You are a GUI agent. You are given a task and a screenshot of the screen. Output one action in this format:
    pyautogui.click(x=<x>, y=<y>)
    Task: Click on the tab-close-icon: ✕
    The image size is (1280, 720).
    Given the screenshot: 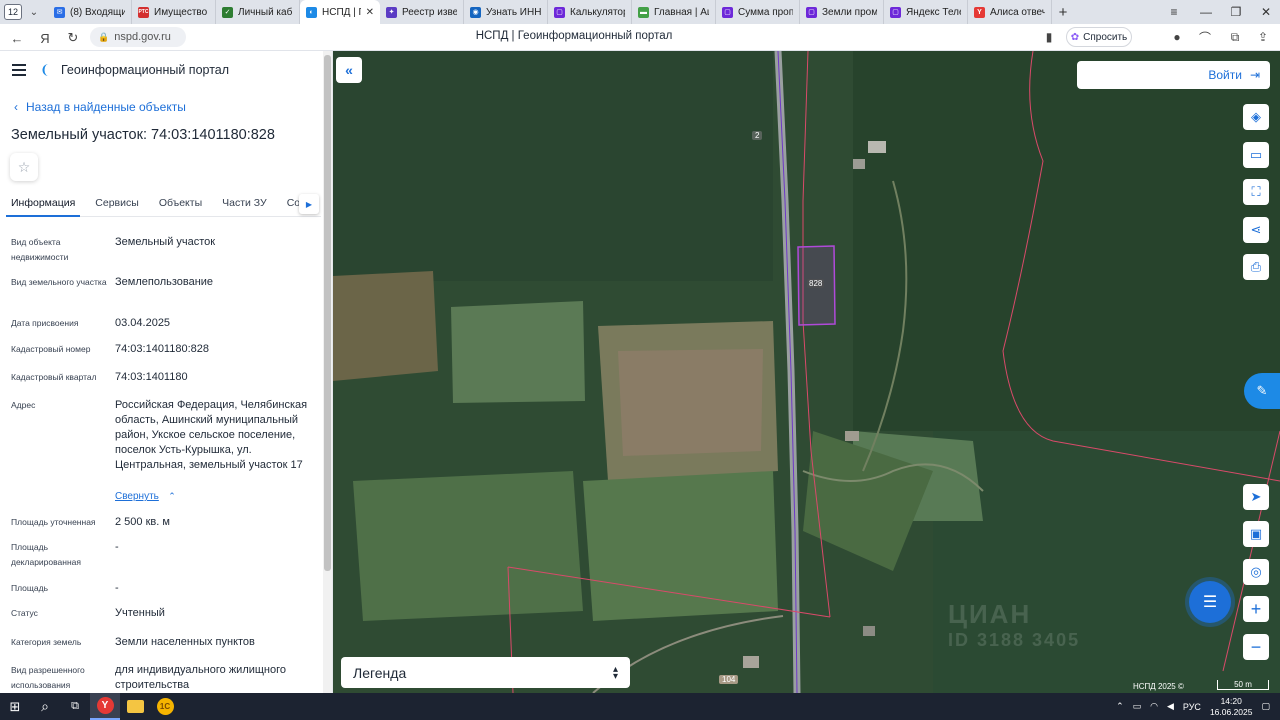 What is the action you would take?
    pyautogui.click(x=370, y=12)
    